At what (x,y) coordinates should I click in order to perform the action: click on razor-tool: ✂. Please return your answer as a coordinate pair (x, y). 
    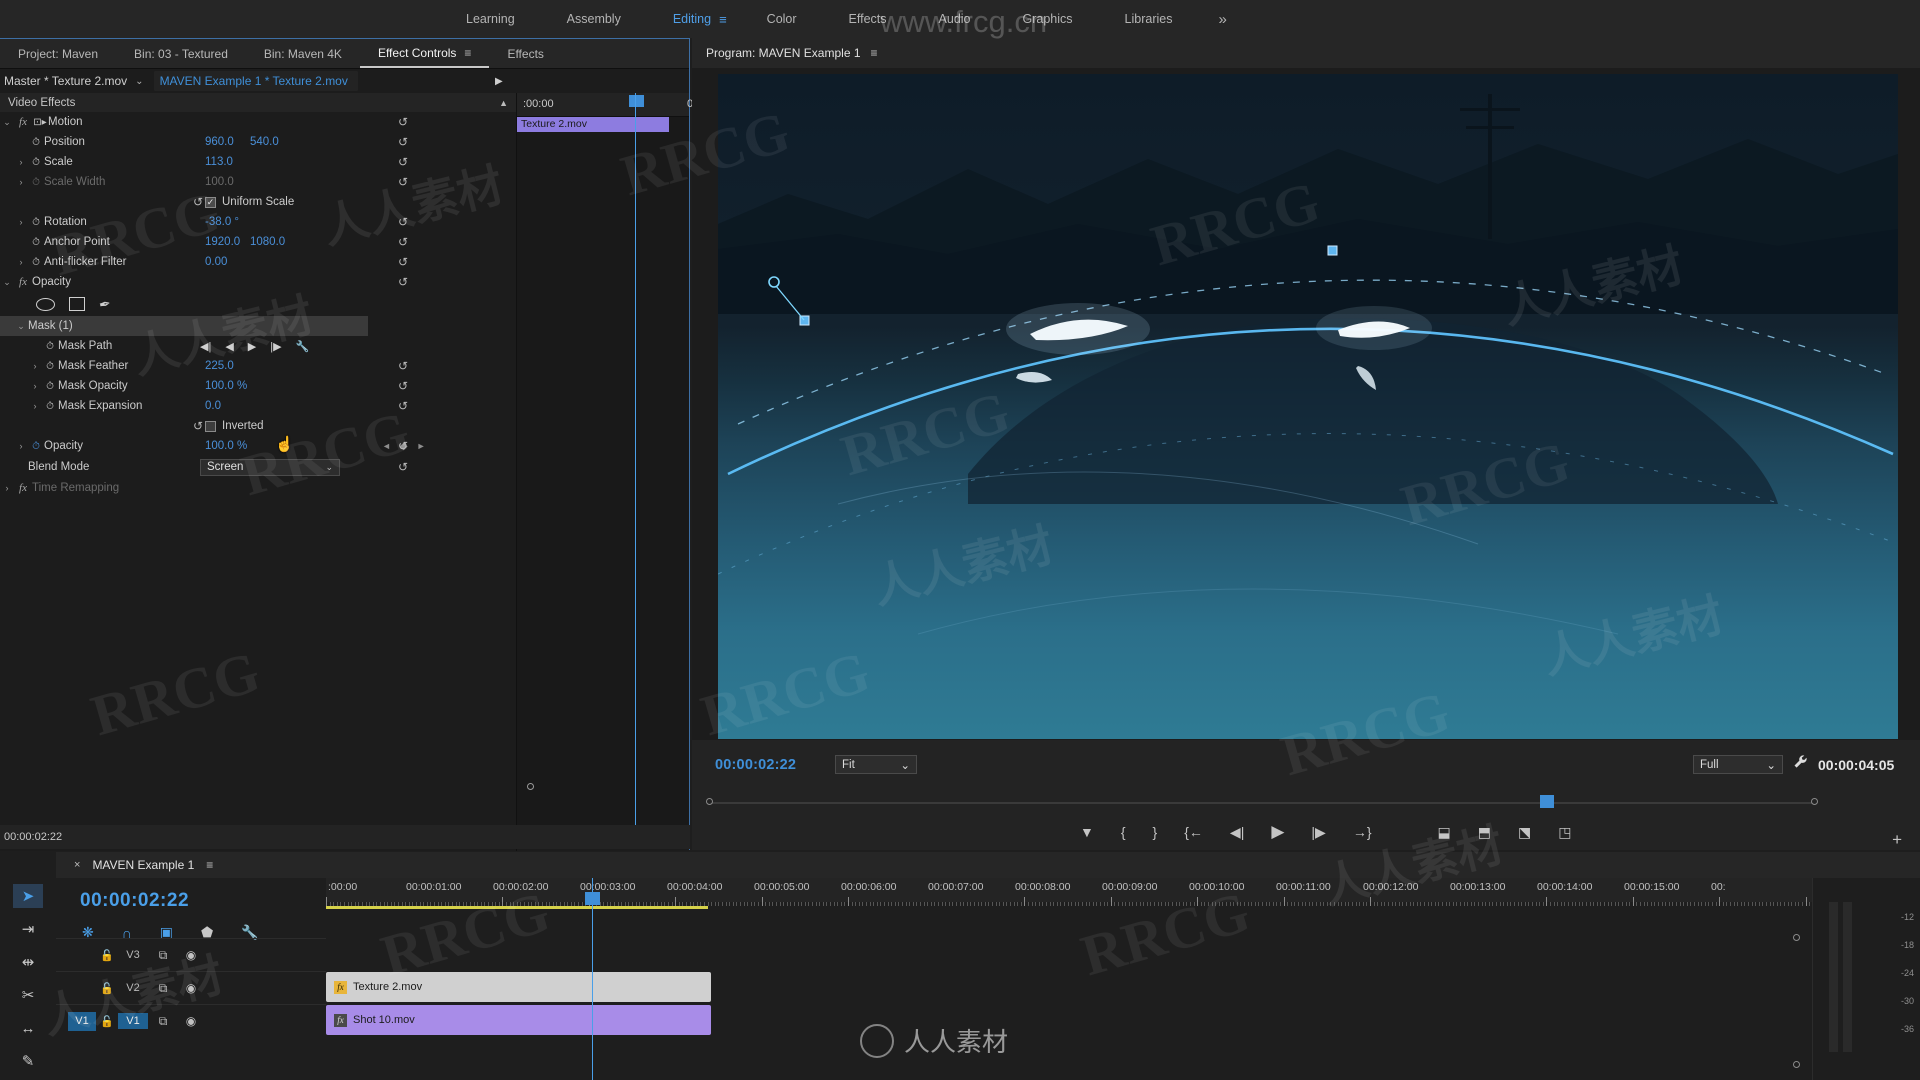
    Looking at the image, I should click on (28, 995).